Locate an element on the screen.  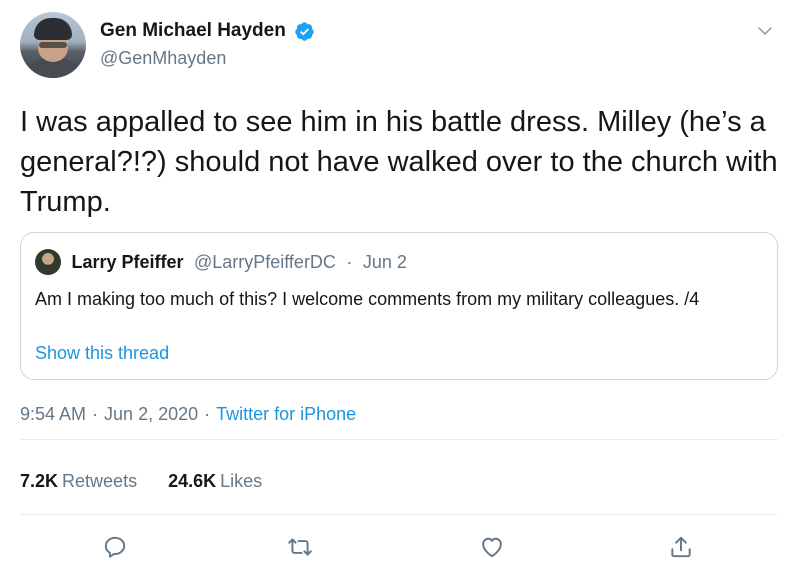
retweet-icon is located at coordinates (300, 547).